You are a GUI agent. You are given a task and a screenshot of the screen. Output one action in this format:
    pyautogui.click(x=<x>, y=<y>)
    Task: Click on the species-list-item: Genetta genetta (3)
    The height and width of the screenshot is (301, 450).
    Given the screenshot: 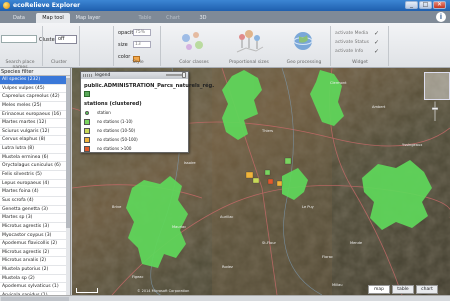 What is the action you would take?
    pyautogui.click(x=35, y=210)
    